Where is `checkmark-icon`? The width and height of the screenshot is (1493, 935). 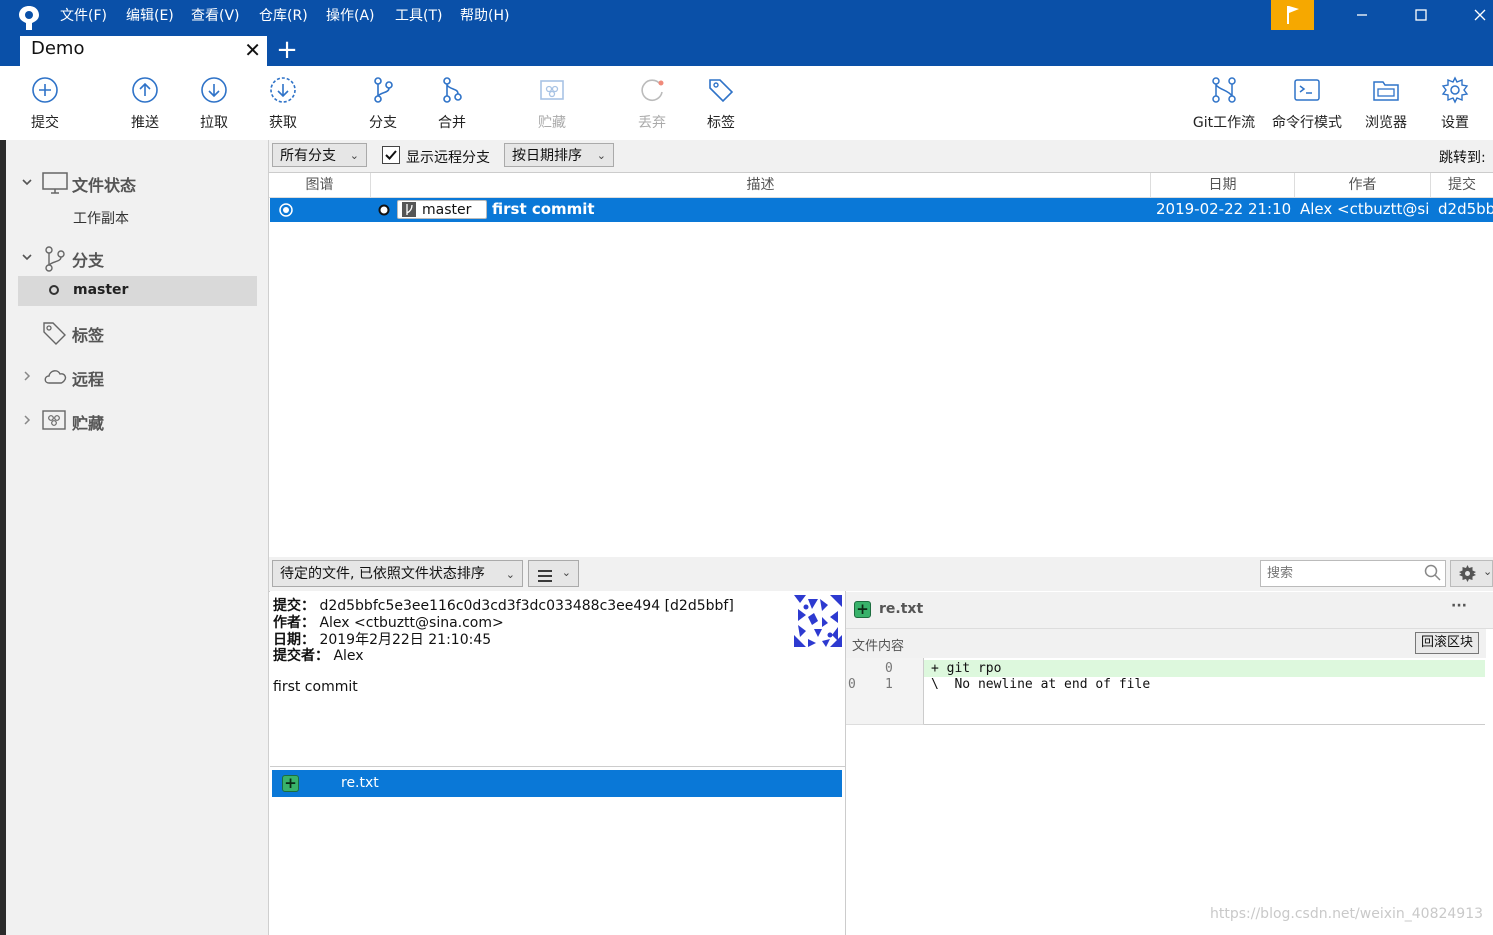
checkmark-icon is located at coordinates (391, 155).